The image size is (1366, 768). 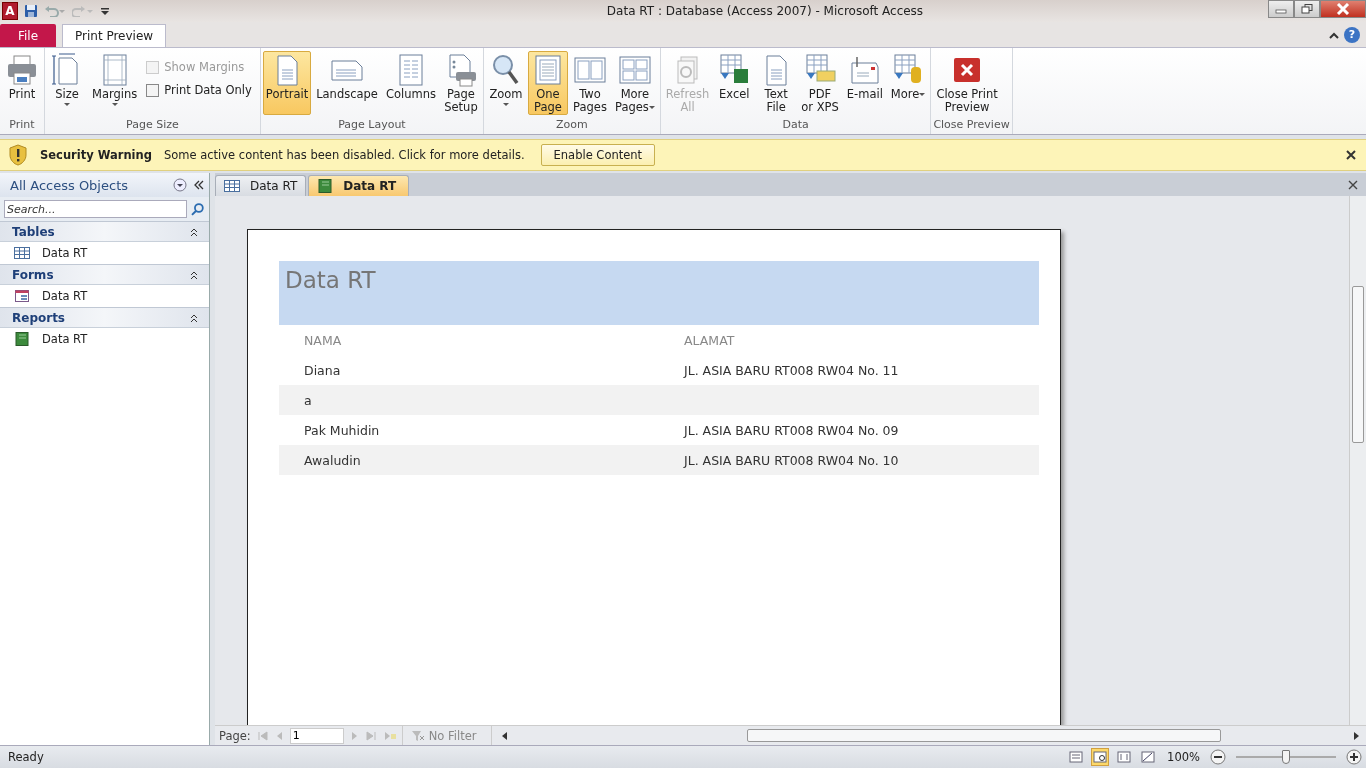 I want to click on nav-group-header: Reports, so click(x=104, y=317).